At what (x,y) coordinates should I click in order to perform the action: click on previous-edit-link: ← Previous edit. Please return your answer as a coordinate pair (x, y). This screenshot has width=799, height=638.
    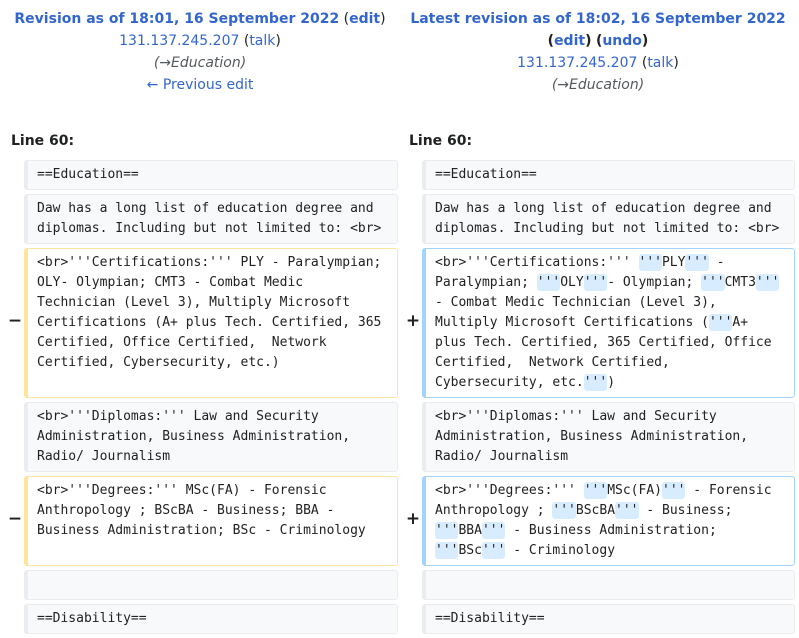
    Looking at the image, I should click on (200, 85).